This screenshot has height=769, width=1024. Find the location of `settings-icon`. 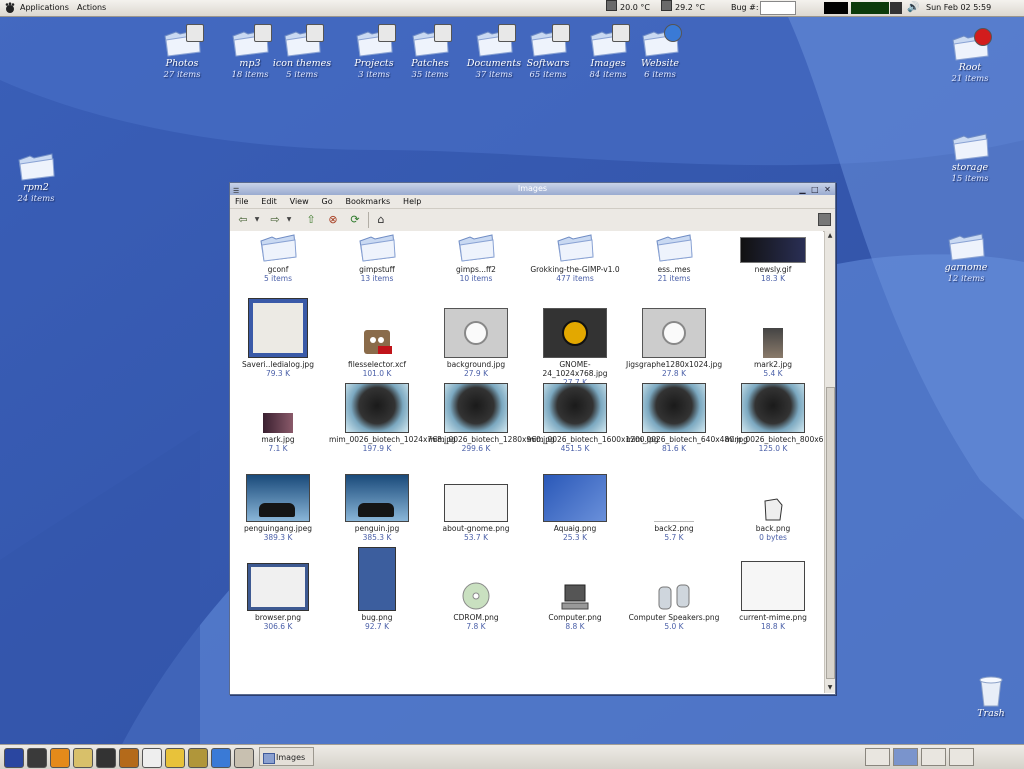

settings-icon is located at coordinates (83, 758).